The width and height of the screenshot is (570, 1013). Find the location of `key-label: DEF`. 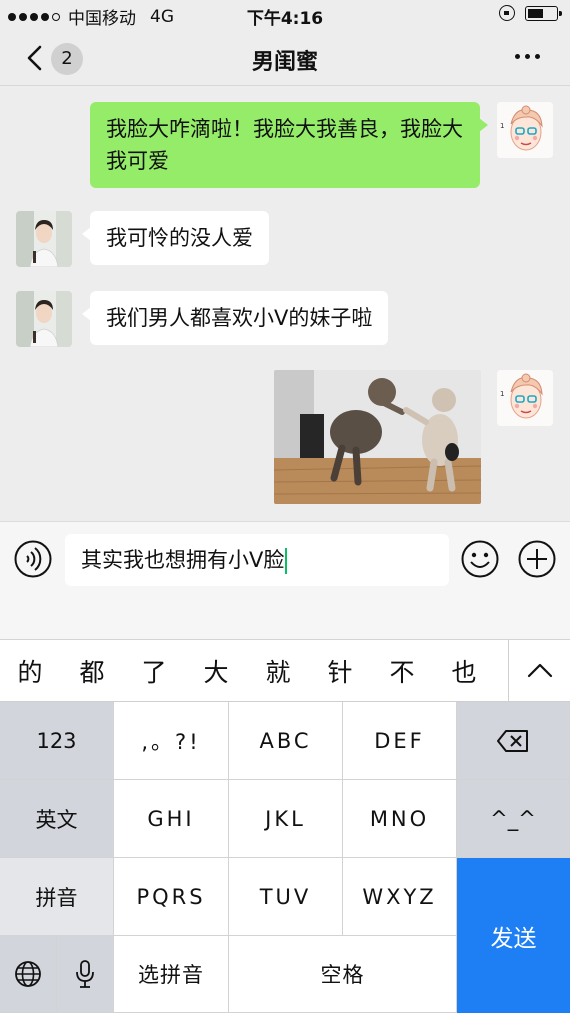

key-label: DEF is located at coordinates (399, 740).